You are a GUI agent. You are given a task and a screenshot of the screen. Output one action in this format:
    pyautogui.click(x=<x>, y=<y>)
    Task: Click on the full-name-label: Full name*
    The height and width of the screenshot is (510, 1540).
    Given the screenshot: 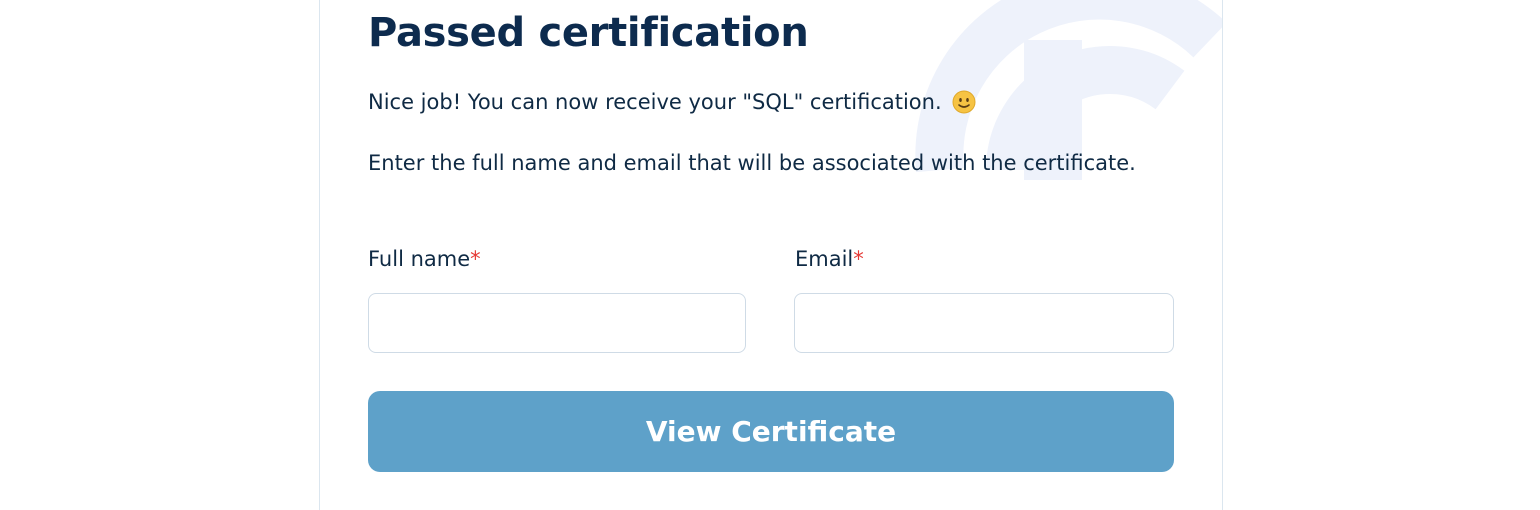 What is the action you would take?
    pyautogui.click(x=424, y=259)
    